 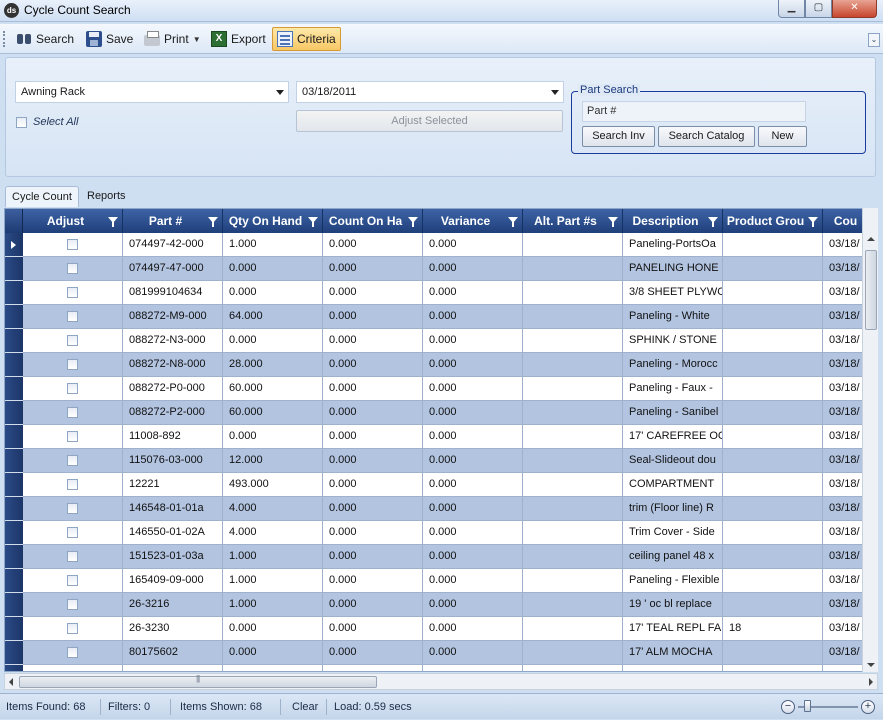 I want to click on column-header-count-date: Cou, so click(x=842, y=221).